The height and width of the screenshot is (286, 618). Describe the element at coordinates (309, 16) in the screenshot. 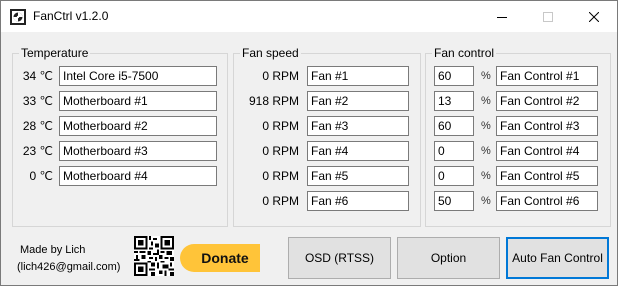

I see `title-bar: FanCtrl v1.2.0` at that location.